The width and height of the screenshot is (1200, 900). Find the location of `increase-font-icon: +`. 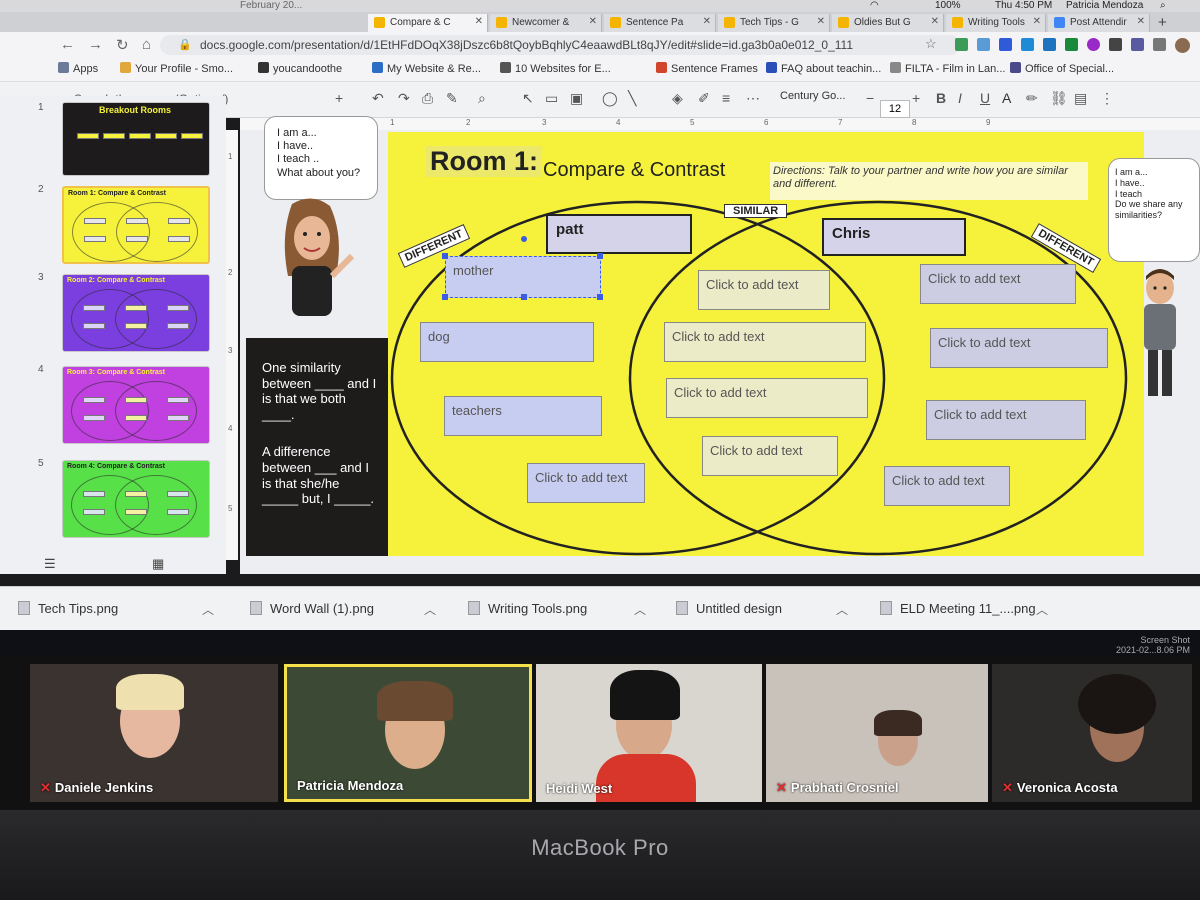

increase-font-icon: + is located at coordinates (916, 98).